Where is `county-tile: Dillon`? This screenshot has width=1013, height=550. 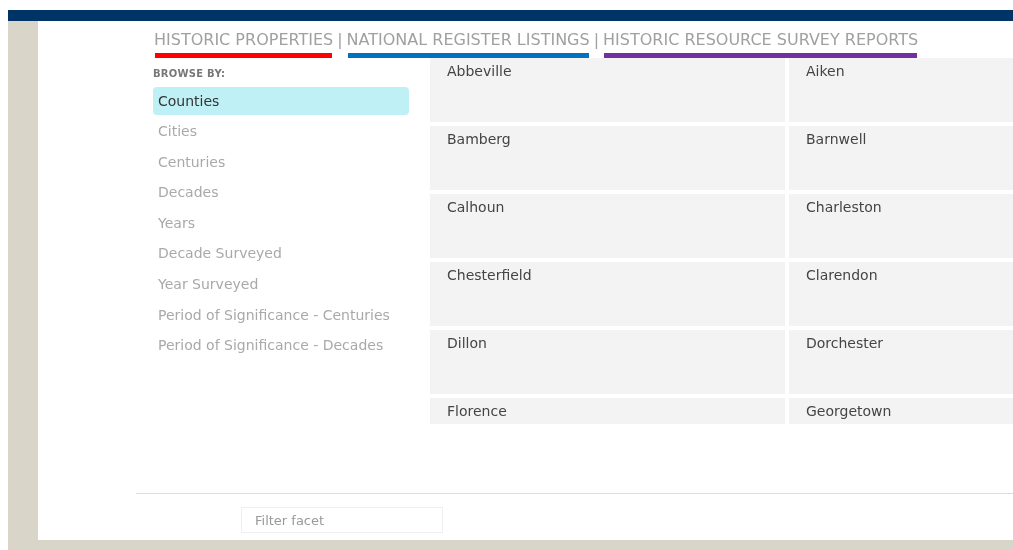 county-tile: Dillon is located at coordinates (607, 362).